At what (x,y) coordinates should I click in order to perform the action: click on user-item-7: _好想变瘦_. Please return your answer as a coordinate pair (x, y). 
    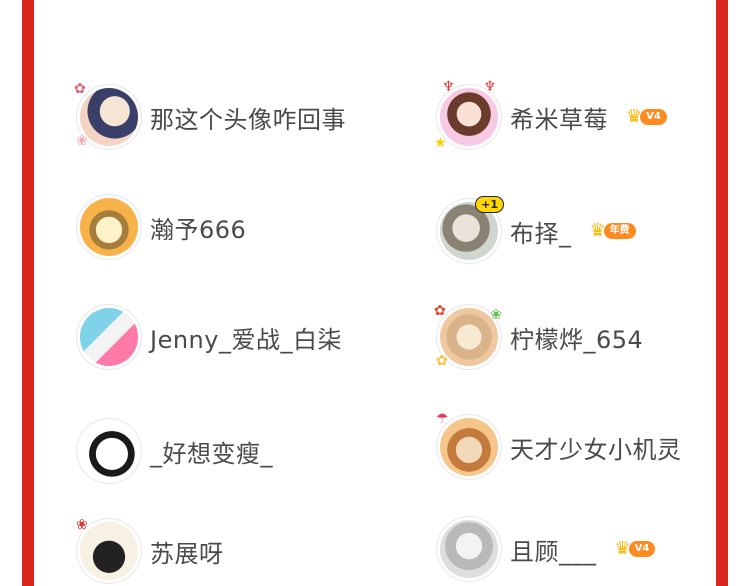
    Looking at the image, I should click on (176, 451).